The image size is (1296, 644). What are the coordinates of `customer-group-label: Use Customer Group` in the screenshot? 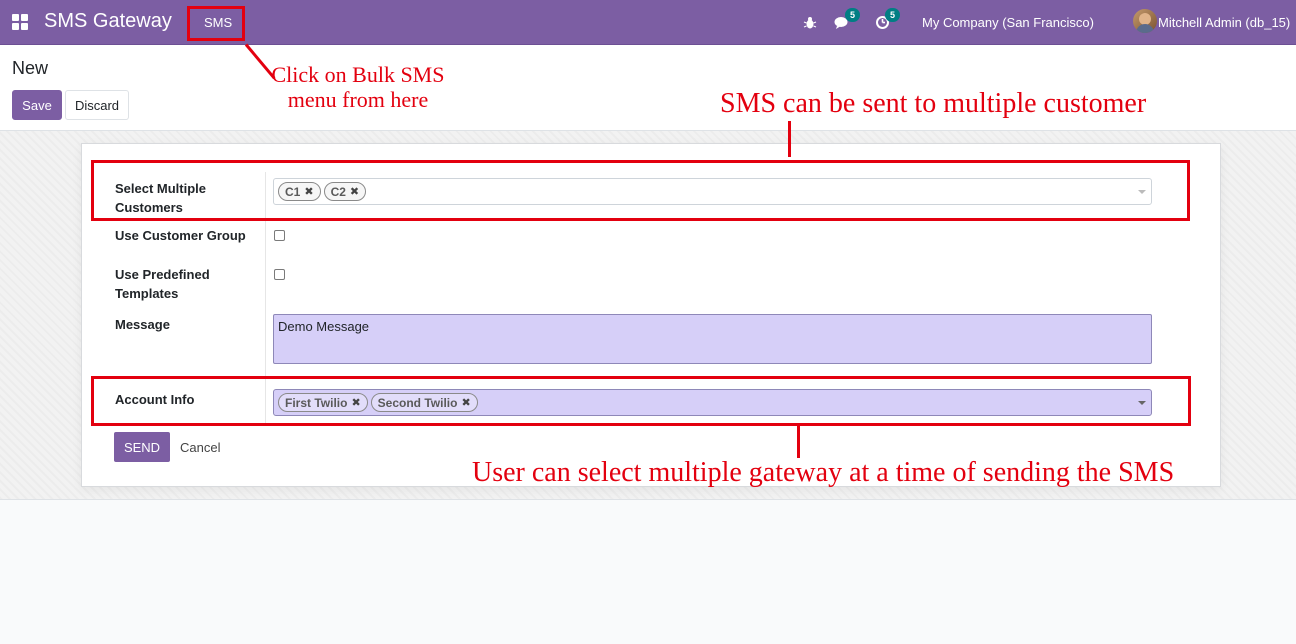 It's located at (180, 235).